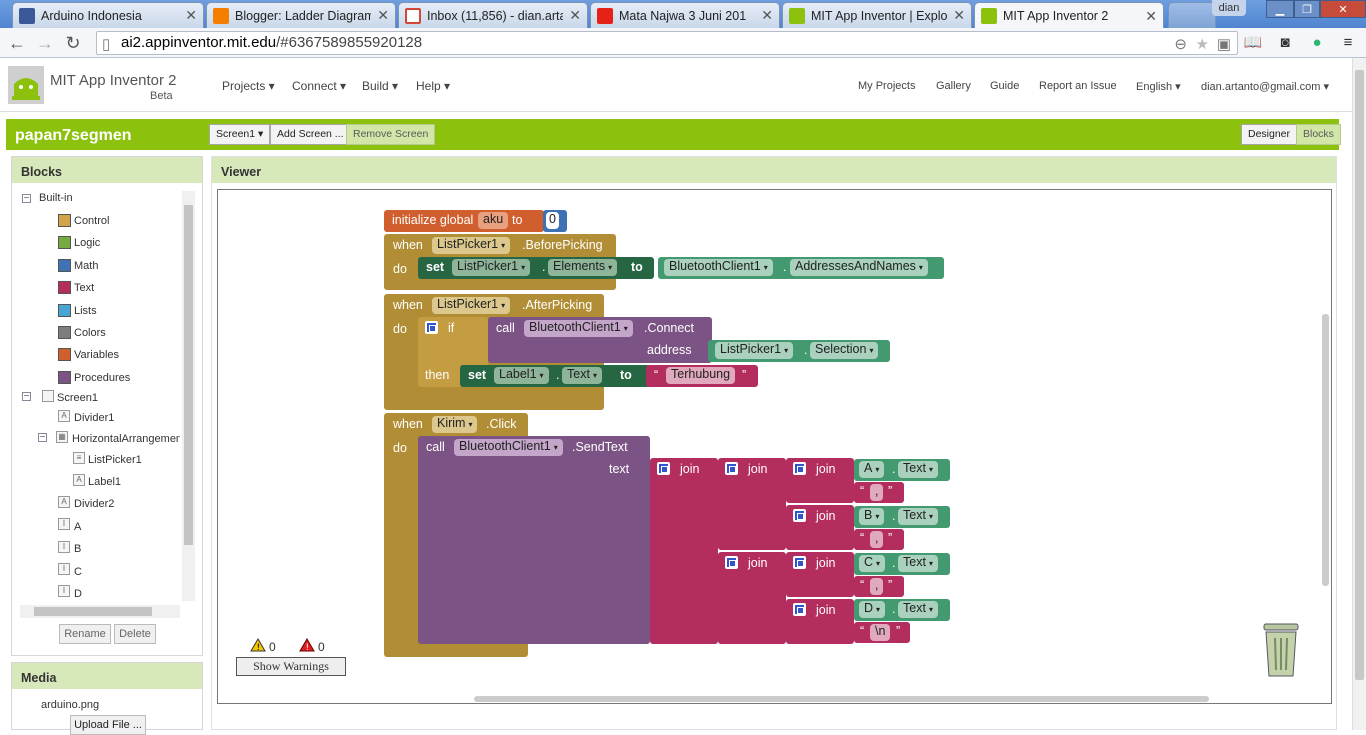 The image size is (1366, 735). What do you see at coordinates (77, 398) in the screenshot?
I see `screen1-node: Screen1` at bounding box center [77, 398].